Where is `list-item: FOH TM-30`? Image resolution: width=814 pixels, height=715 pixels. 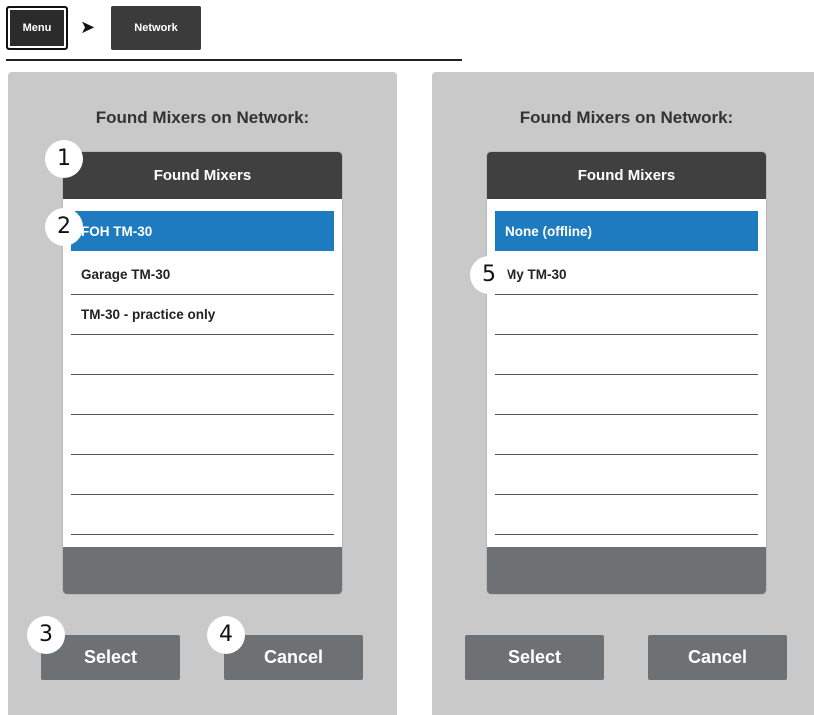
list-item: FOH TM-30 is located at coordinates (202, 233).